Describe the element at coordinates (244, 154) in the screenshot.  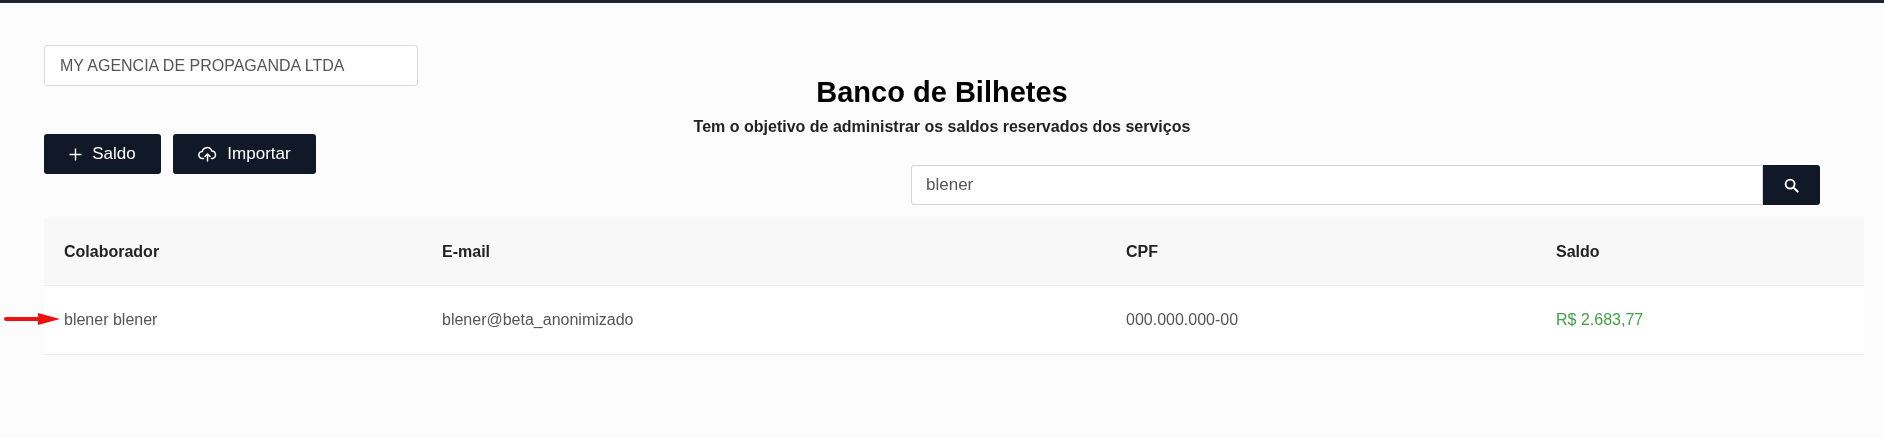
I see `import-button: Importar` at that location.